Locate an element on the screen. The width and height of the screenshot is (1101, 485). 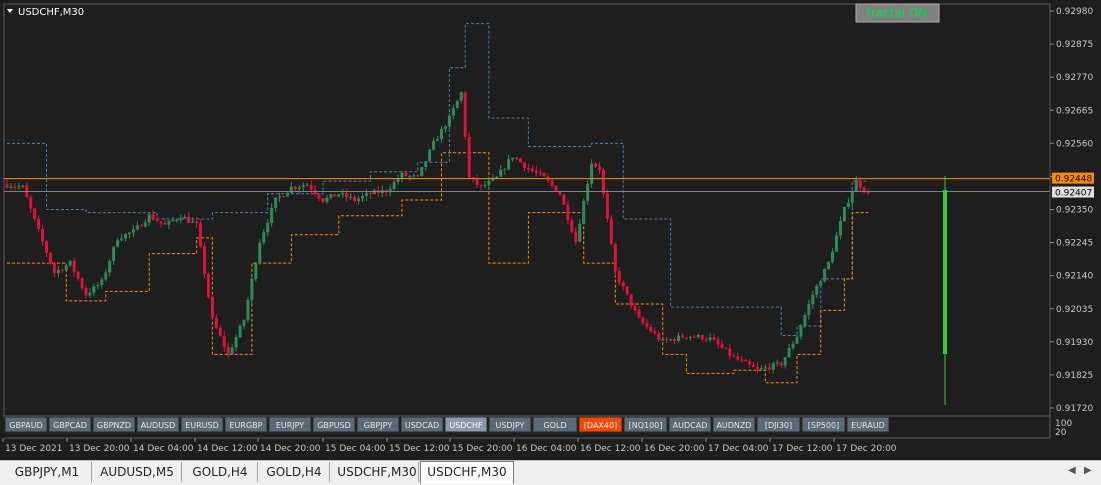
symbol-button-label: AUDNZD is located at coordinates (733, 425).